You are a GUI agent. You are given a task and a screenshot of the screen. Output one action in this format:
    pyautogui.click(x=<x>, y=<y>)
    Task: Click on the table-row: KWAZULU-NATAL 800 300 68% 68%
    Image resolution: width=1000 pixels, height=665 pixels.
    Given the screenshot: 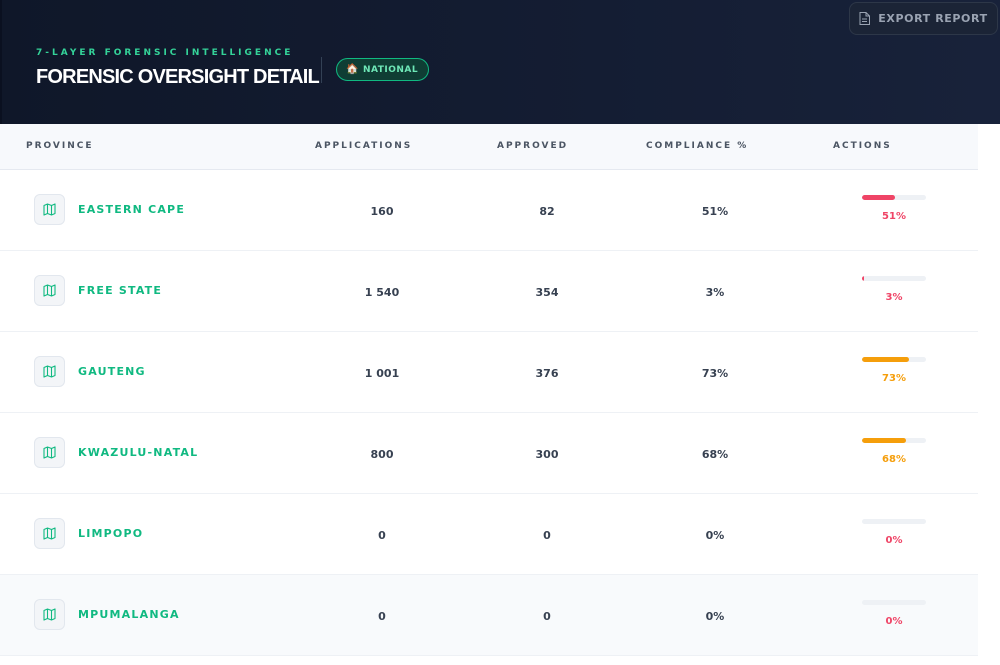 What is the action you would take?
    pyautogui.click(x=489, y=453)
    